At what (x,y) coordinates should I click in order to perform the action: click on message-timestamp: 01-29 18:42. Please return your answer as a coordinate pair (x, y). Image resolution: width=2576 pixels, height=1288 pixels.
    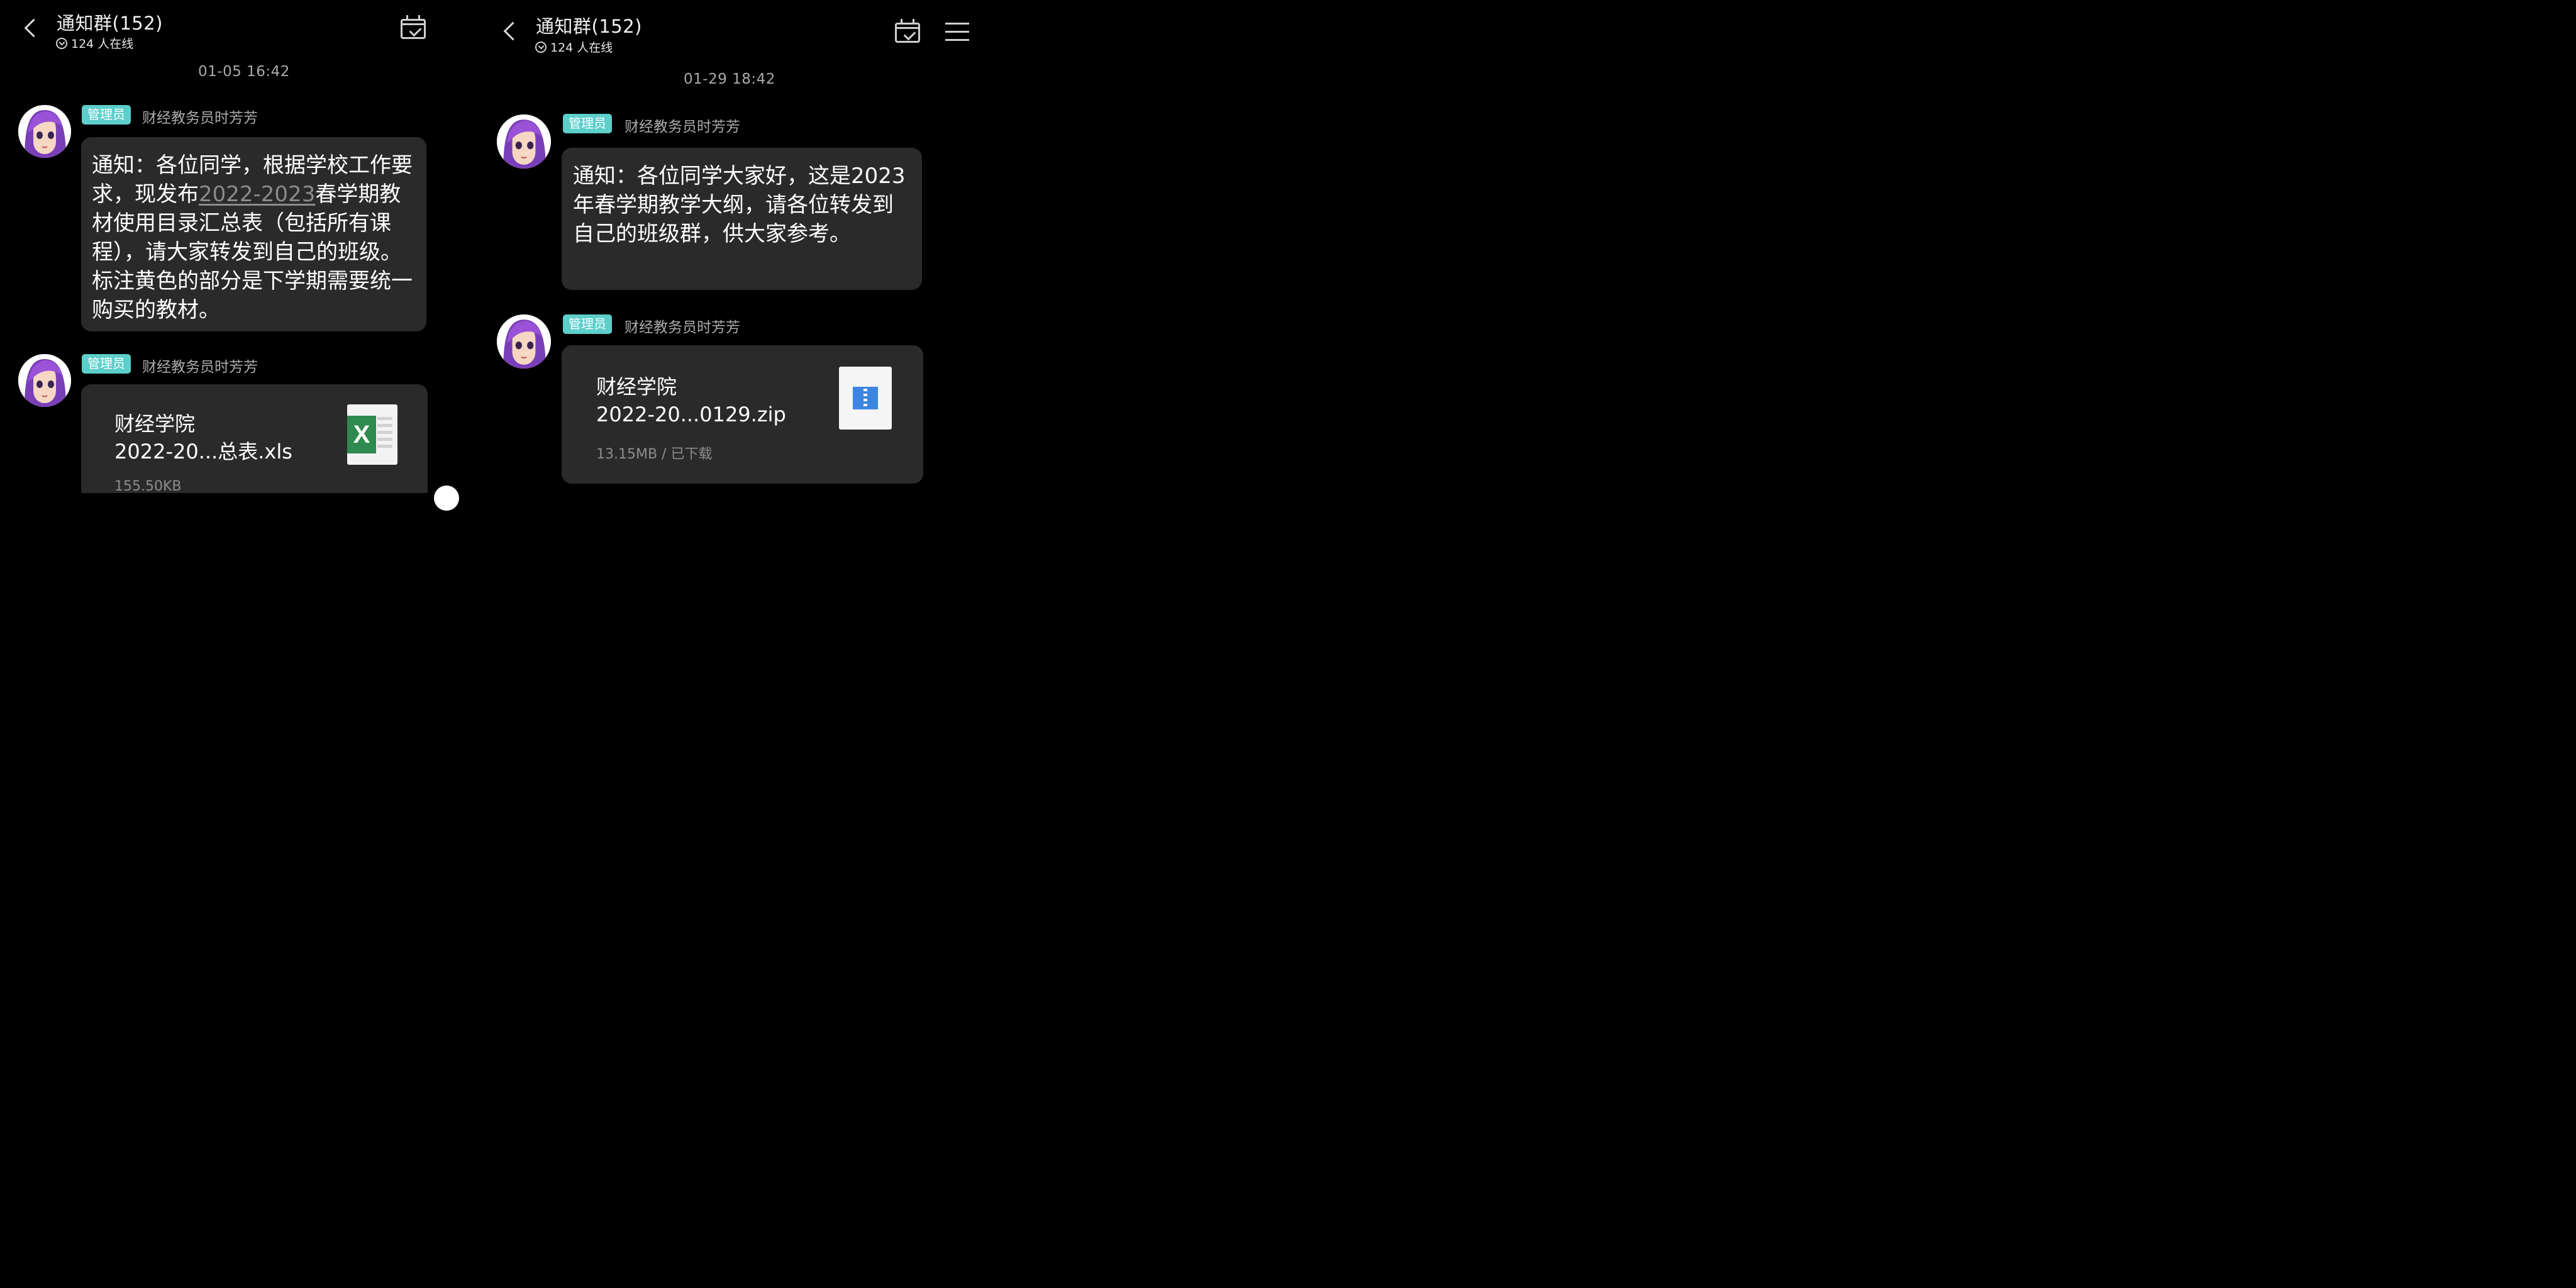
    Looking at the image, I should click on (729, 79).